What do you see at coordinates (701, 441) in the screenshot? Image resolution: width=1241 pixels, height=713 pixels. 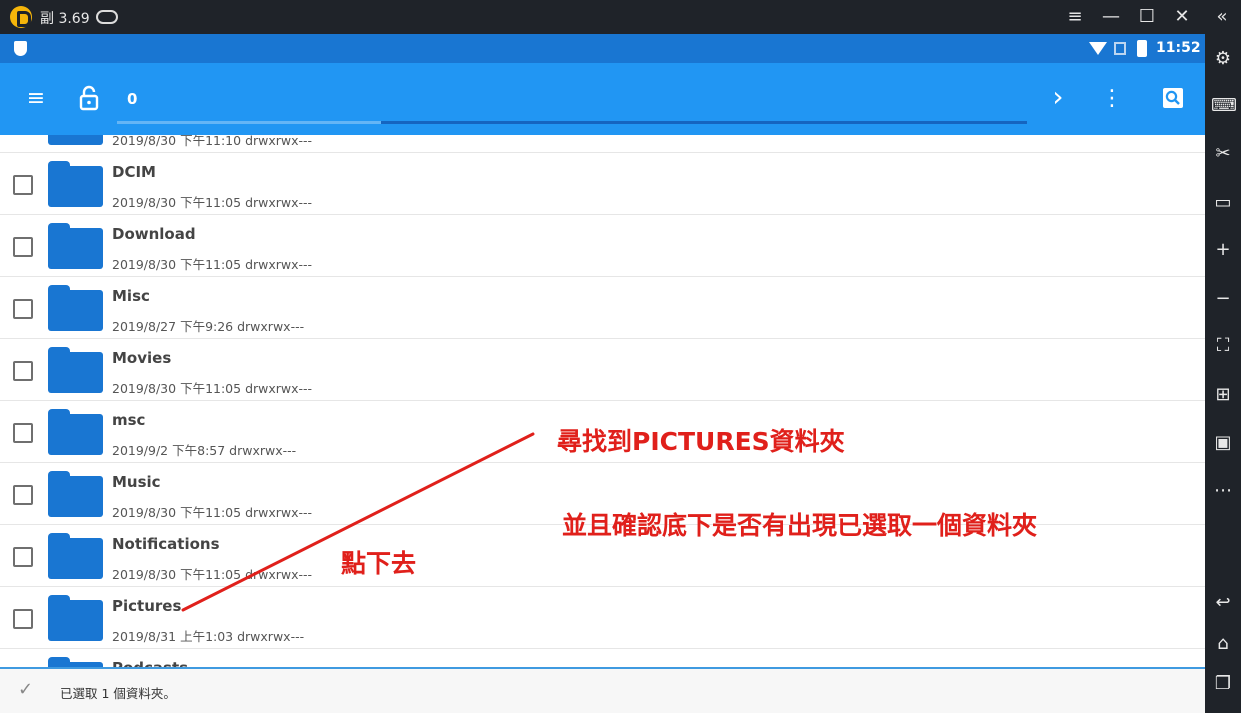 I see `annotation-find-pictures: 尋找到PICTURES資料夾` at bounding box center [701, 441].